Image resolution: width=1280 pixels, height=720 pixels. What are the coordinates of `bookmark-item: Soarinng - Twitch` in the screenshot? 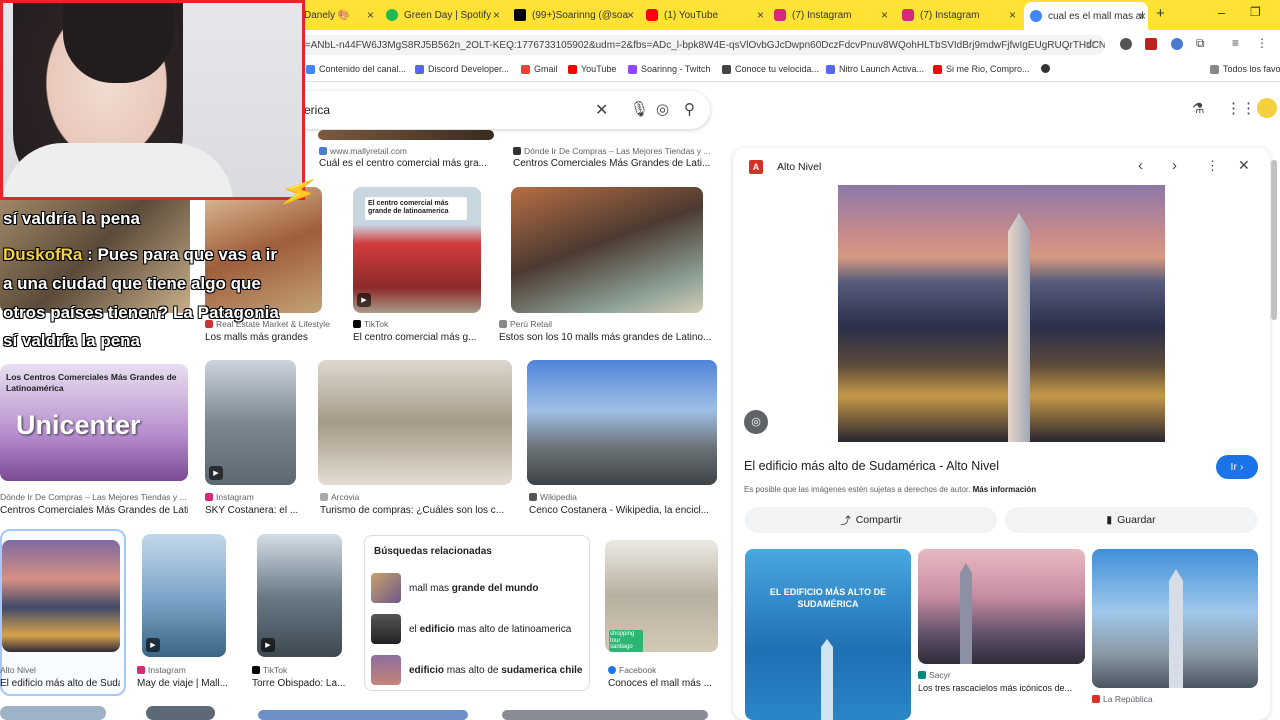 It's located at (669, 69).